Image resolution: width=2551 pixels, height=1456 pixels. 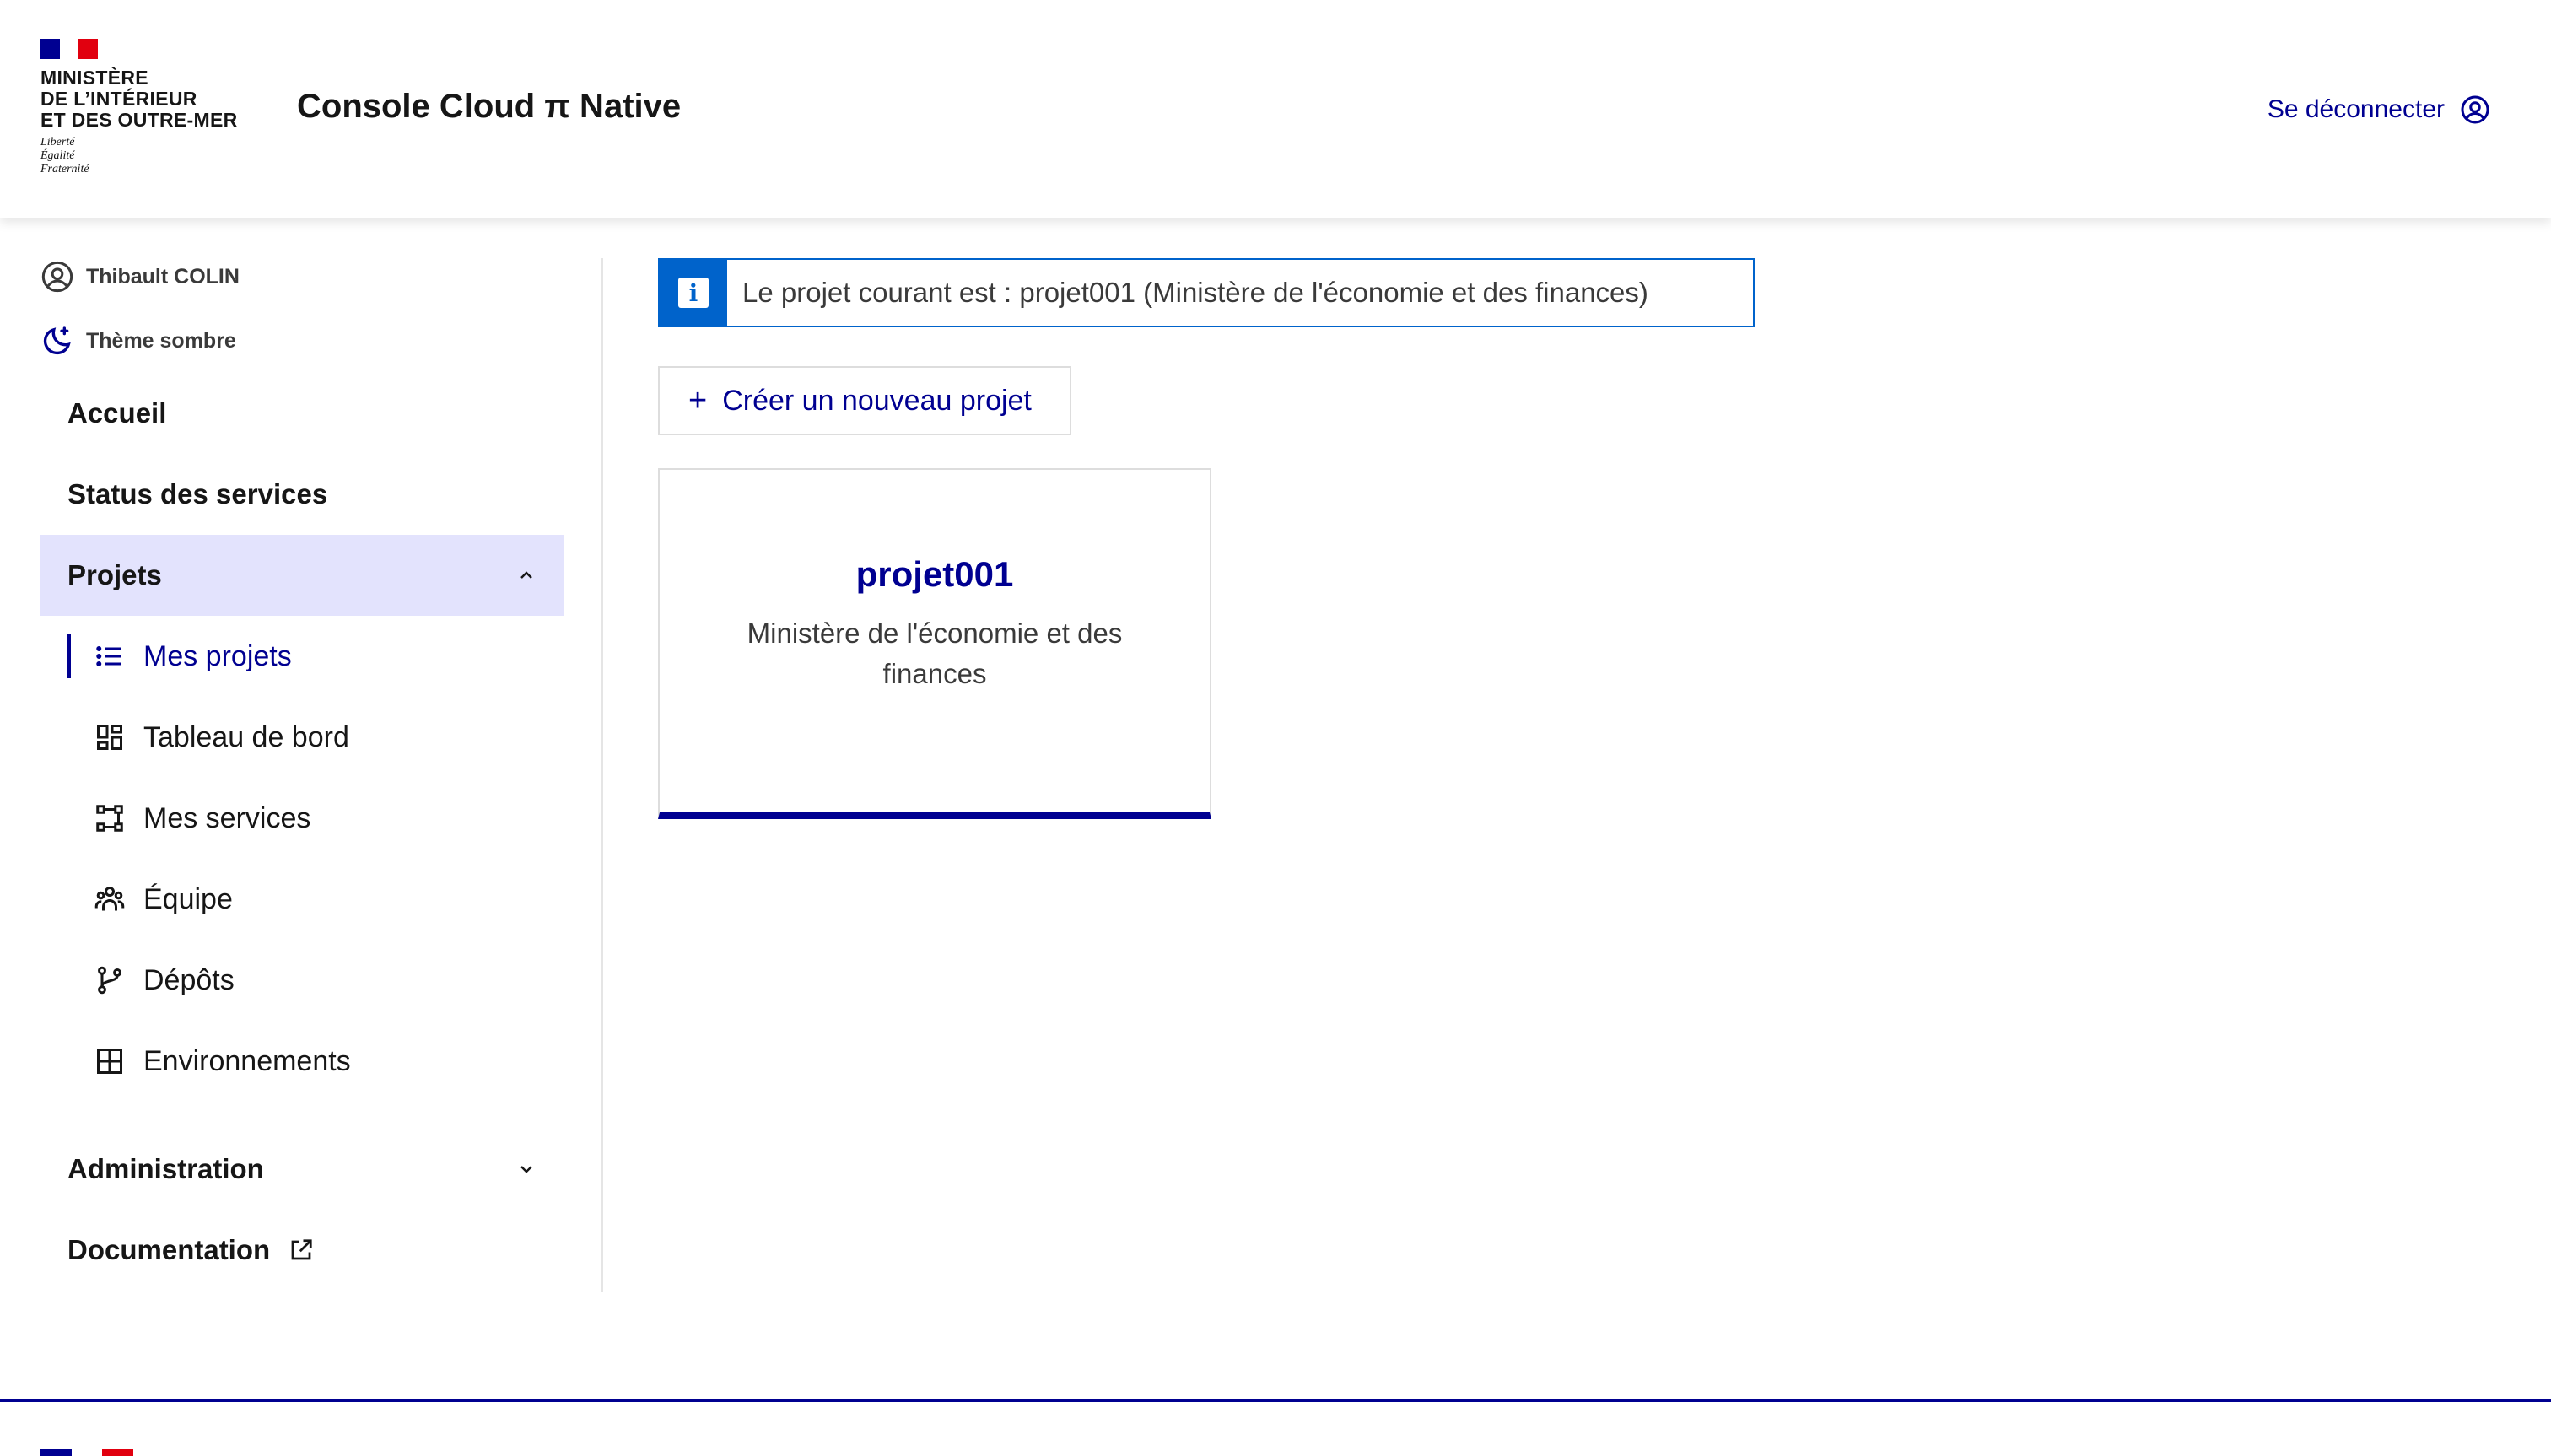 I want to click on sidebar-item-label: Dépôts, so click(x=189, y=980).